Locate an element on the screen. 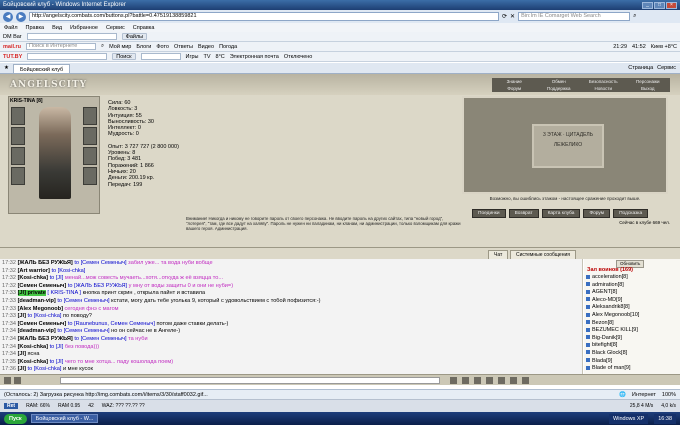 This screenshot has height=425, width=680. mail-item-weather: Погода is located at coordinates (228, 47).